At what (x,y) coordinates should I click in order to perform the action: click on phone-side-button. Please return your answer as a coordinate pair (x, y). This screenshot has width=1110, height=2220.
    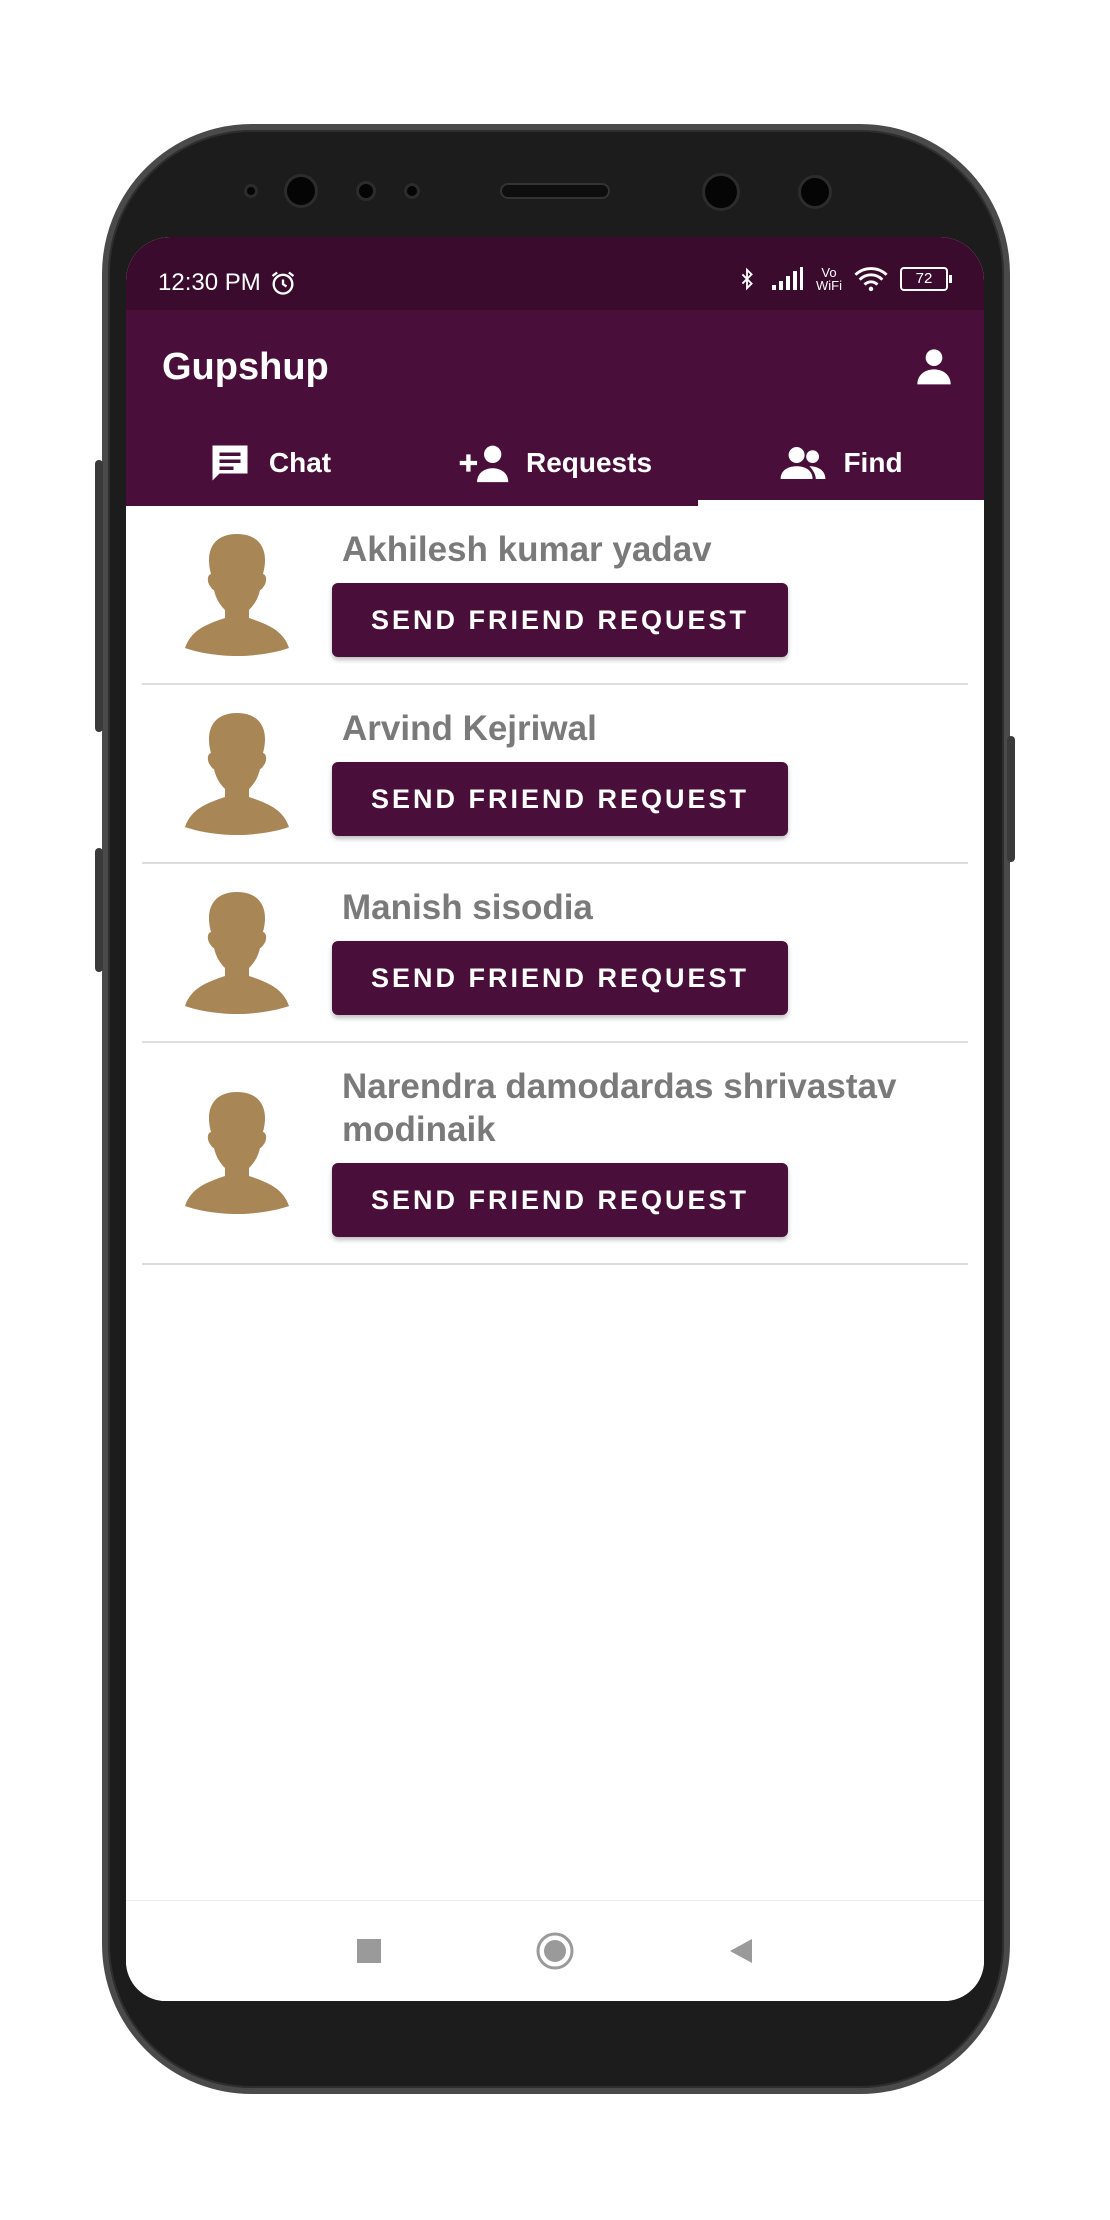
    Looking at the image, I should click on (99, 910).